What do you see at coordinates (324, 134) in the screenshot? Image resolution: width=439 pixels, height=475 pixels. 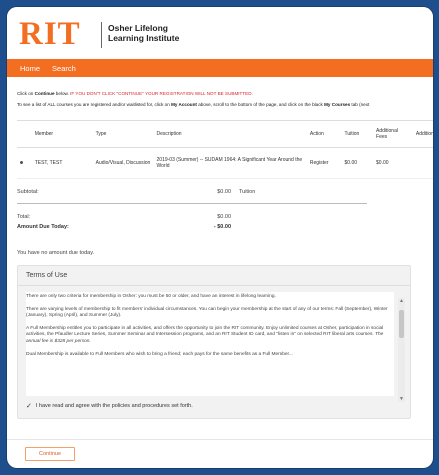 I see `header-action: Action` at bounding box center [324, 134].